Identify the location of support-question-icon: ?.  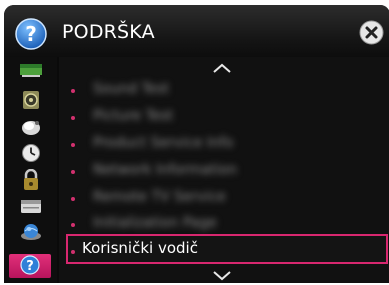
(30, 265).